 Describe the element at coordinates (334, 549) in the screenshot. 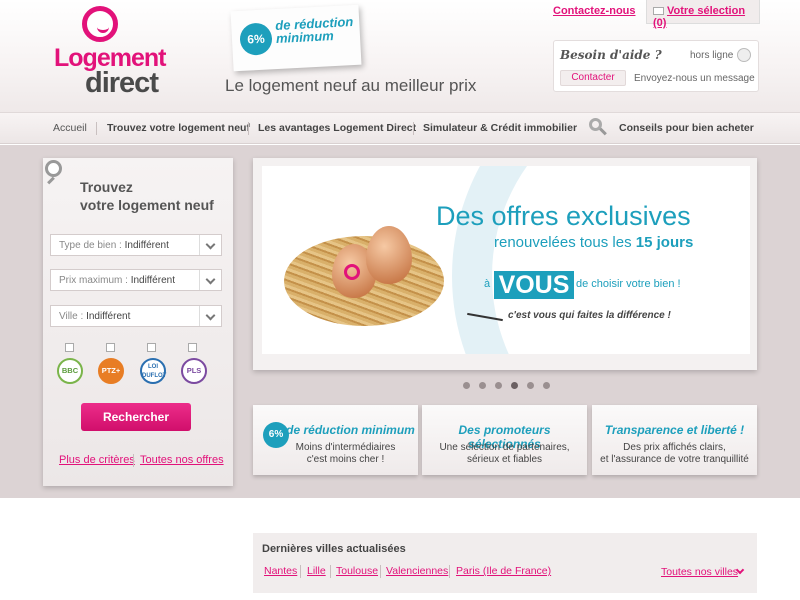

I see `cities-title: Dernières villes actualisées` at that location.